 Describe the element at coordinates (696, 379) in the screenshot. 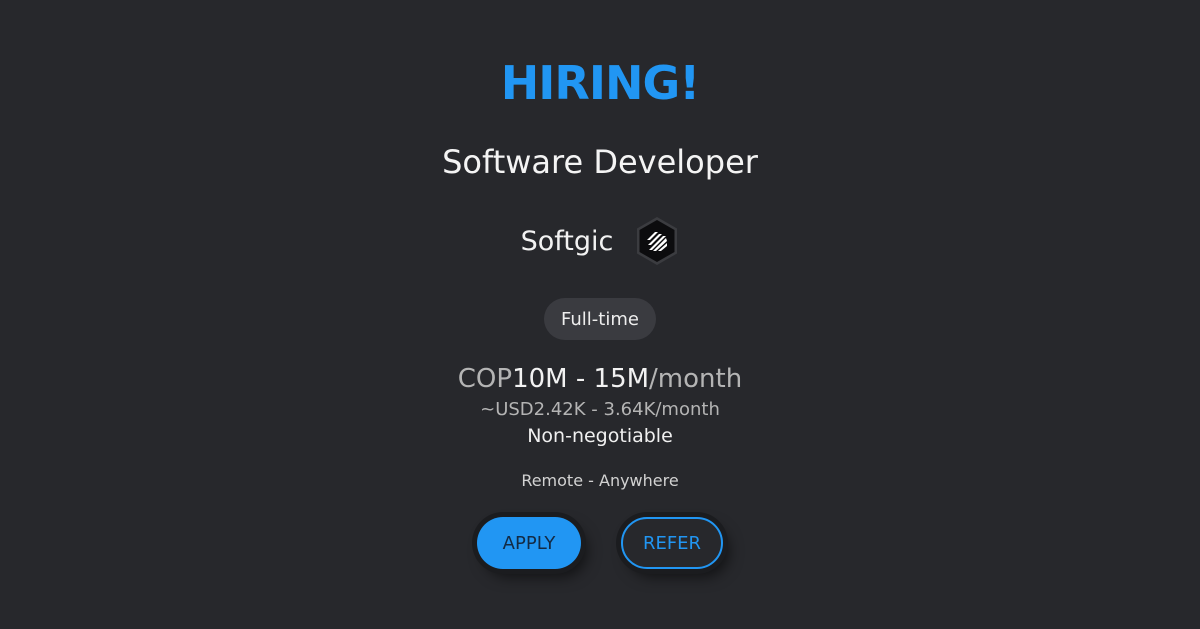

I see `salary-period: /month` at that location.